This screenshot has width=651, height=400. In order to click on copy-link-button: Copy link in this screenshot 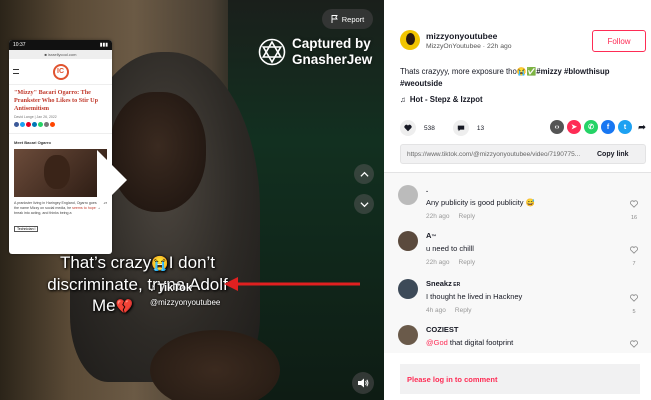, I will do `click(613, 154)`.